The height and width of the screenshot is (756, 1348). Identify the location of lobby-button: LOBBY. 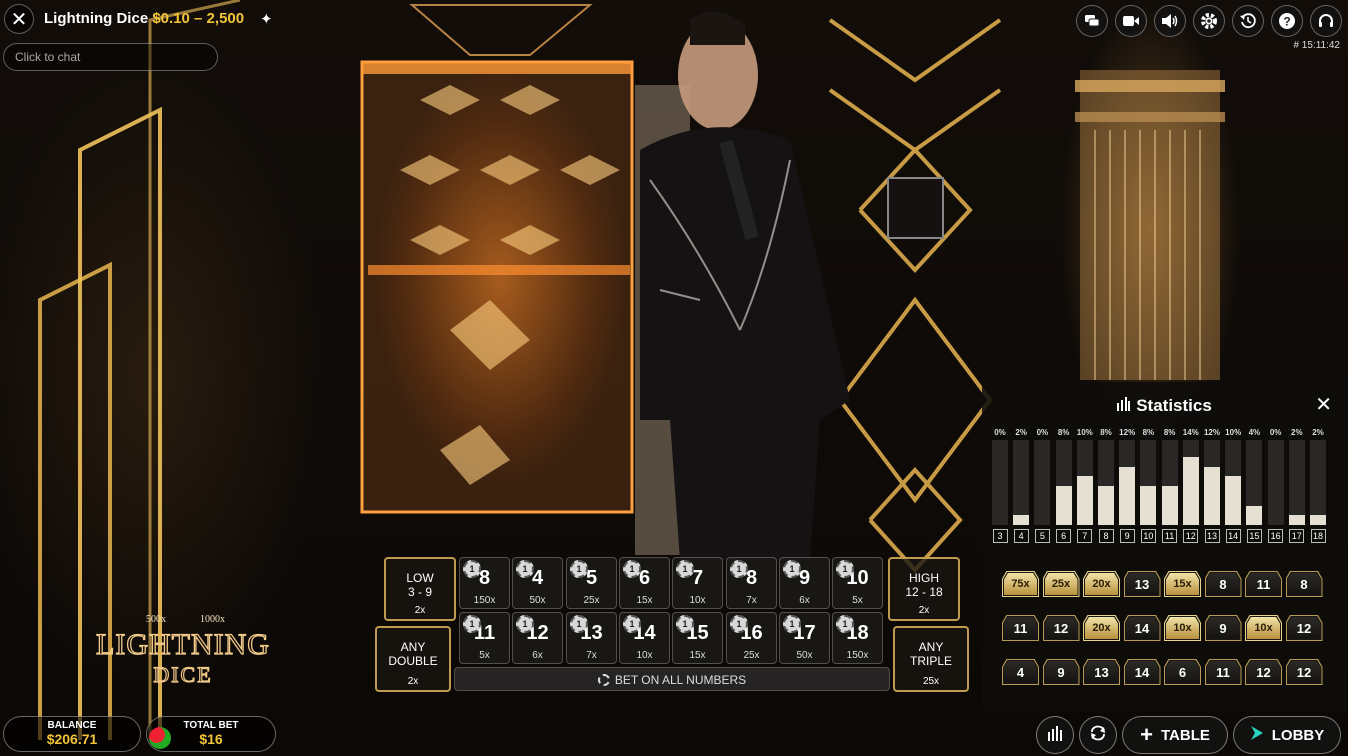
(1287, 735).